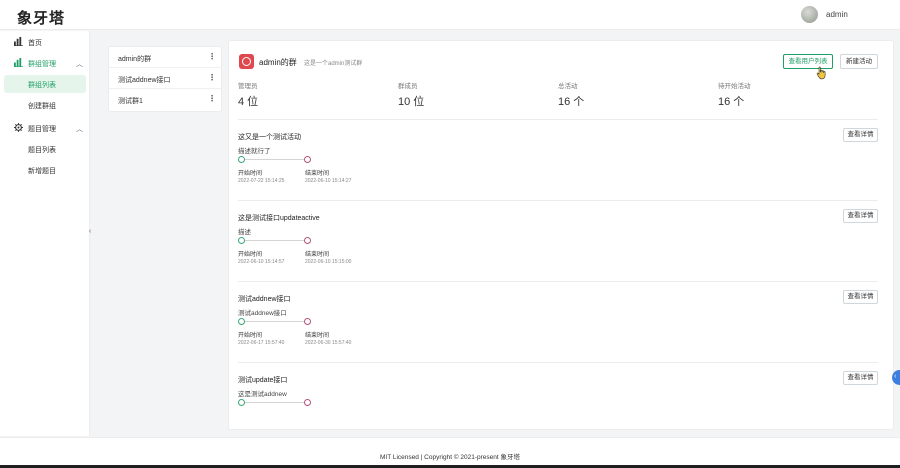 This screenshot has width=900, height=468. What do you see at coordinates (859, 61) in the screenshot?
I see `new-activity-button: 新建活动` at bounding box center [859, 61].